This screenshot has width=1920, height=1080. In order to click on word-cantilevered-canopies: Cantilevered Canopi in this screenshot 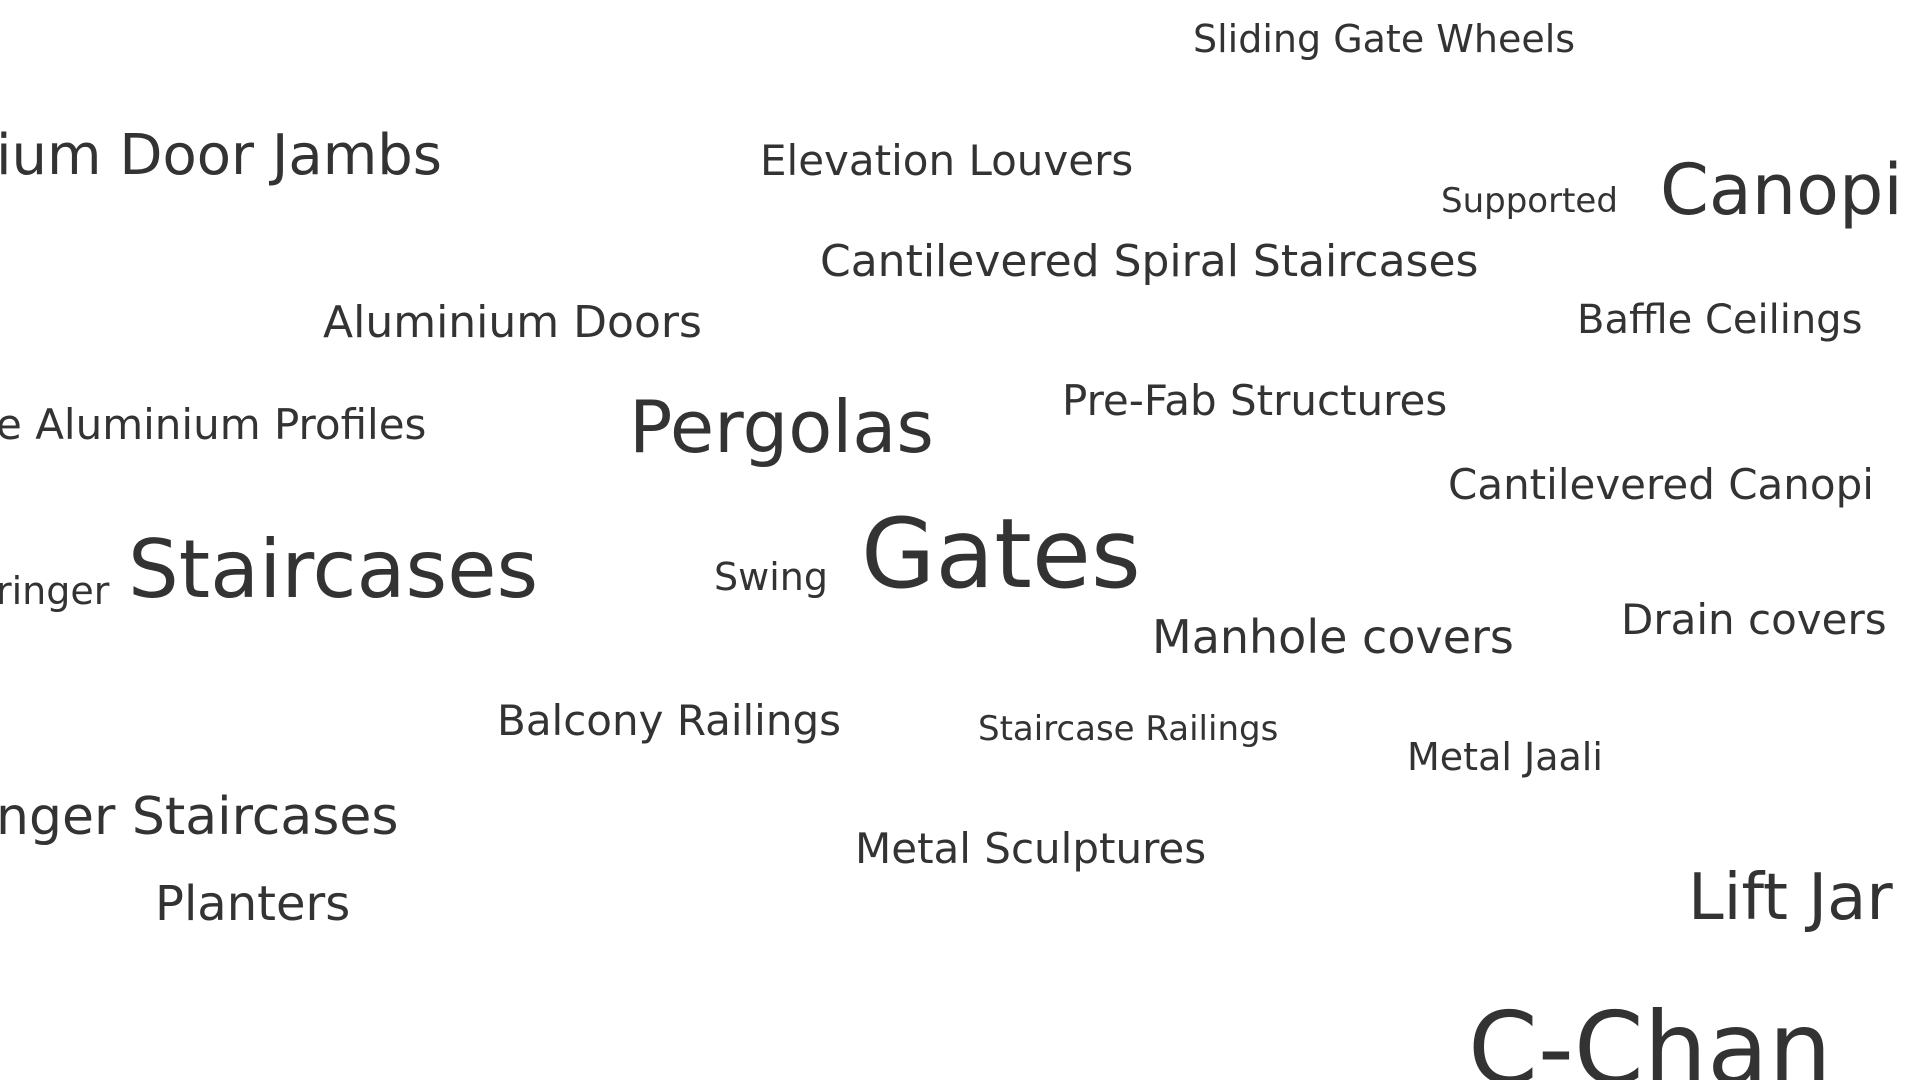, I will do `click(1661, 484)`.